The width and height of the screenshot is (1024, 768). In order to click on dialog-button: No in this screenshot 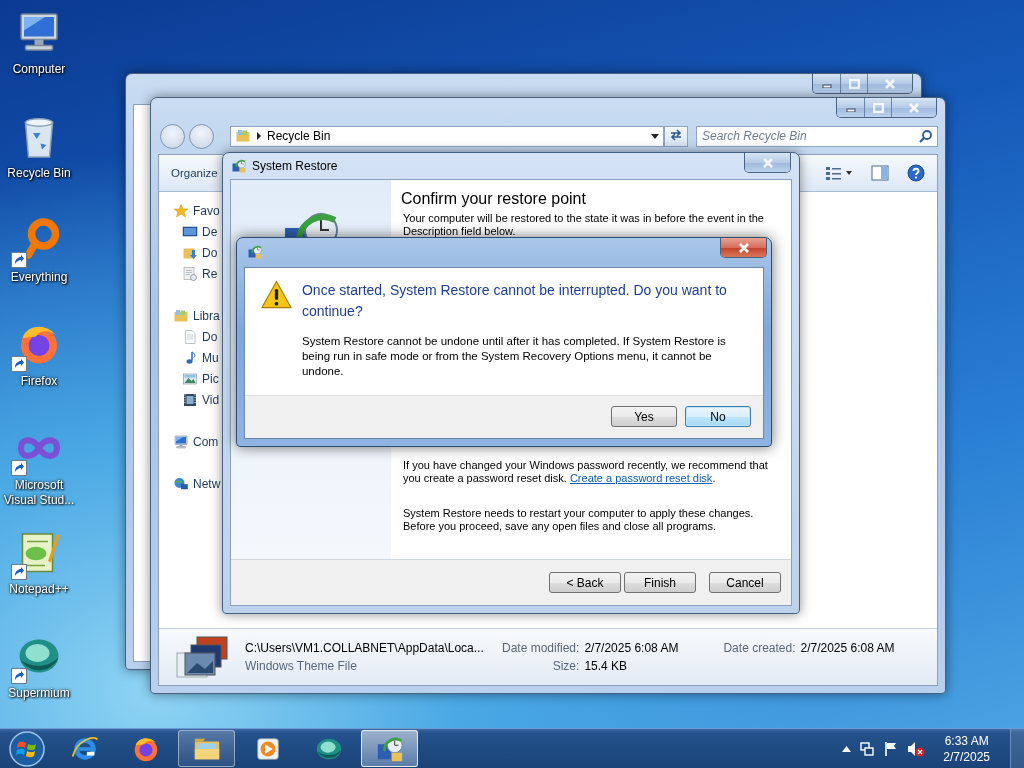, I will do `click(718, 416)`.